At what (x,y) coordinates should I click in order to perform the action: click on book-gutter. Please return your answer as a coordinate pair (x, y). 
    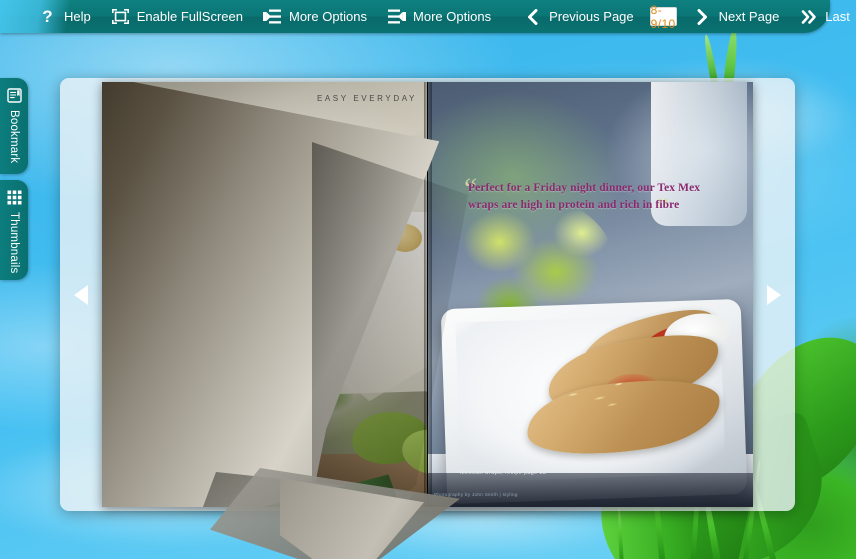
    Looking at the image, I should click on (428, 294).